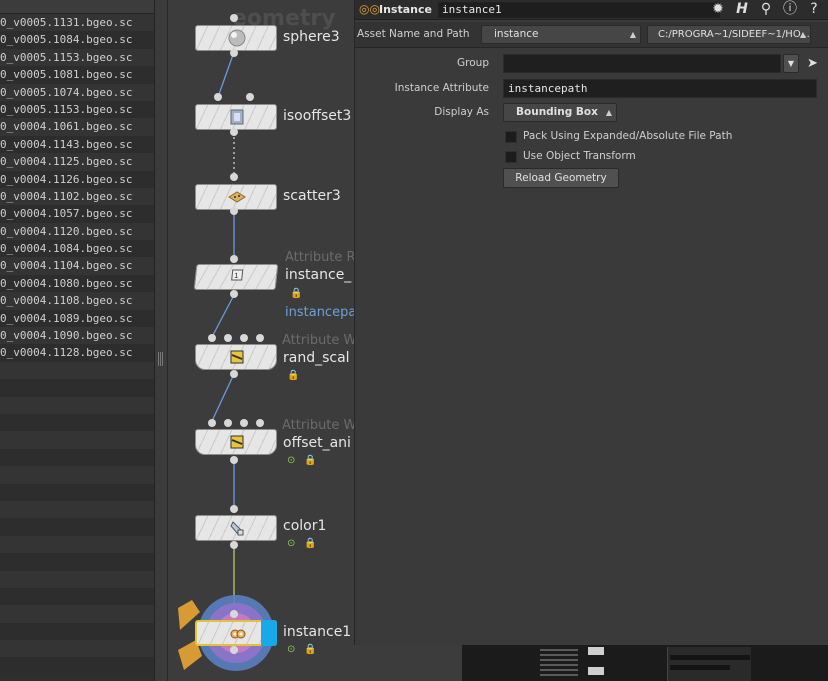  Describe the element at coordinates (578, 9) in the screenshot. I see `operator-name-field: instance1` at that location.